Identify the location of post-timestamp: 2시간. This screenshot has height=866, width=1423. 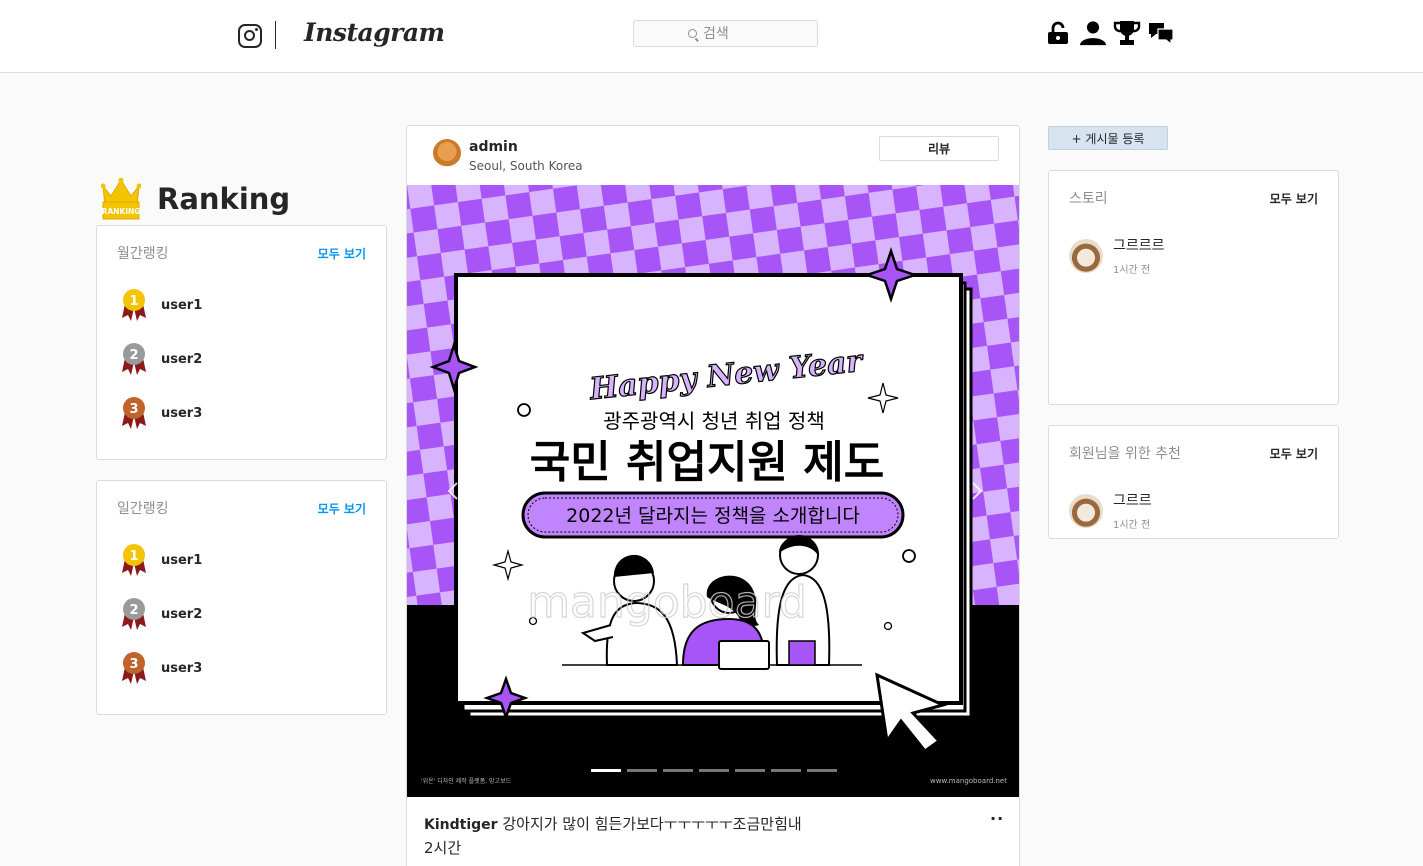
(443, 848).